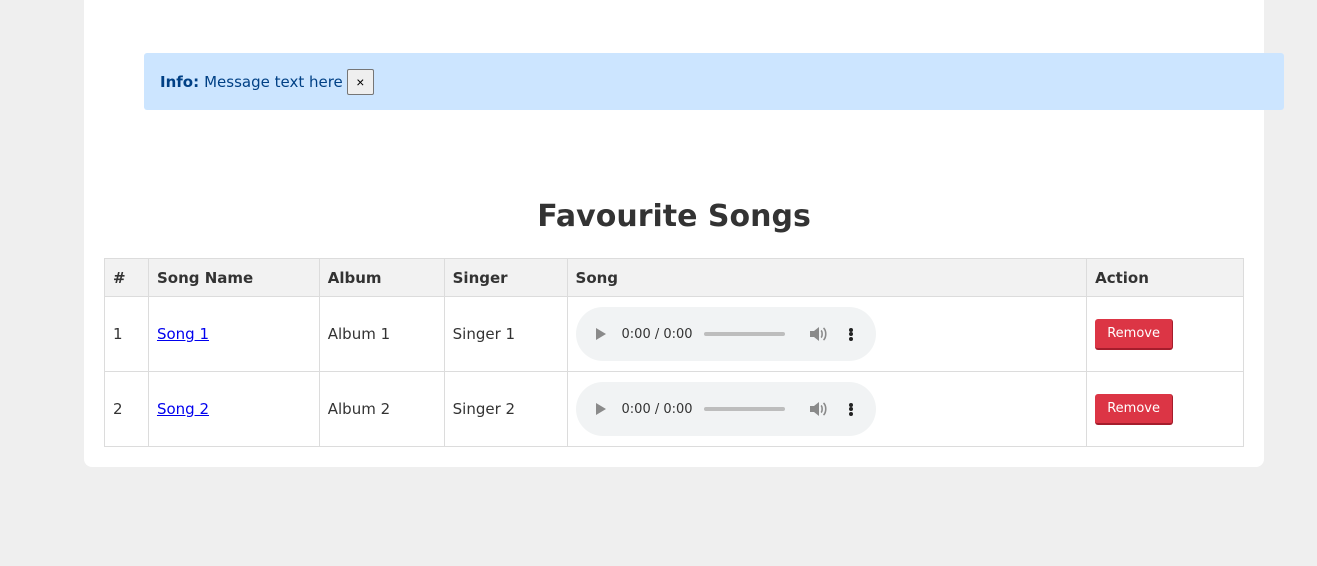 The image size is (1317, 566). Describe the element at coordinates (714, 81) in the screenshot. I see `info-alert: Info: Message text here ×` at that location.